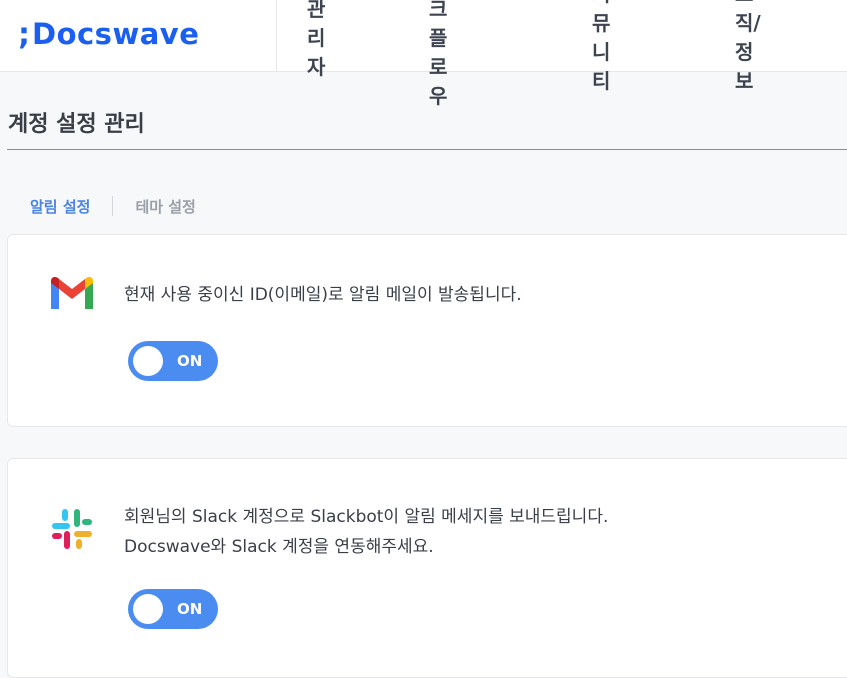 The height and width of the screenshot is (678, 847). What do you see at coordinates (601, 46) in the screenshot?
I see `nav-item-community: 커뮤니티` at bounding box center [601, 46].